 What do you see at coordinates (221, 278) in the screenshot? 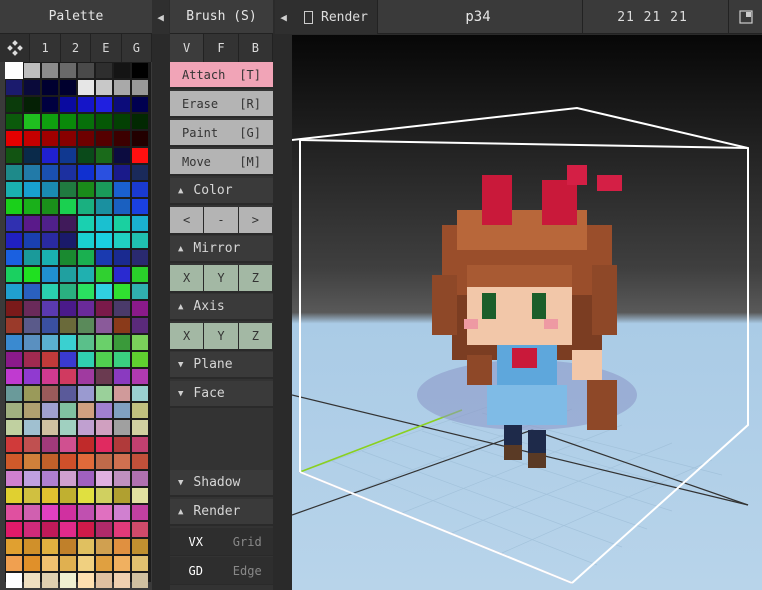
I see `mirror-y-button: Y` at bounding box center [221, 278].